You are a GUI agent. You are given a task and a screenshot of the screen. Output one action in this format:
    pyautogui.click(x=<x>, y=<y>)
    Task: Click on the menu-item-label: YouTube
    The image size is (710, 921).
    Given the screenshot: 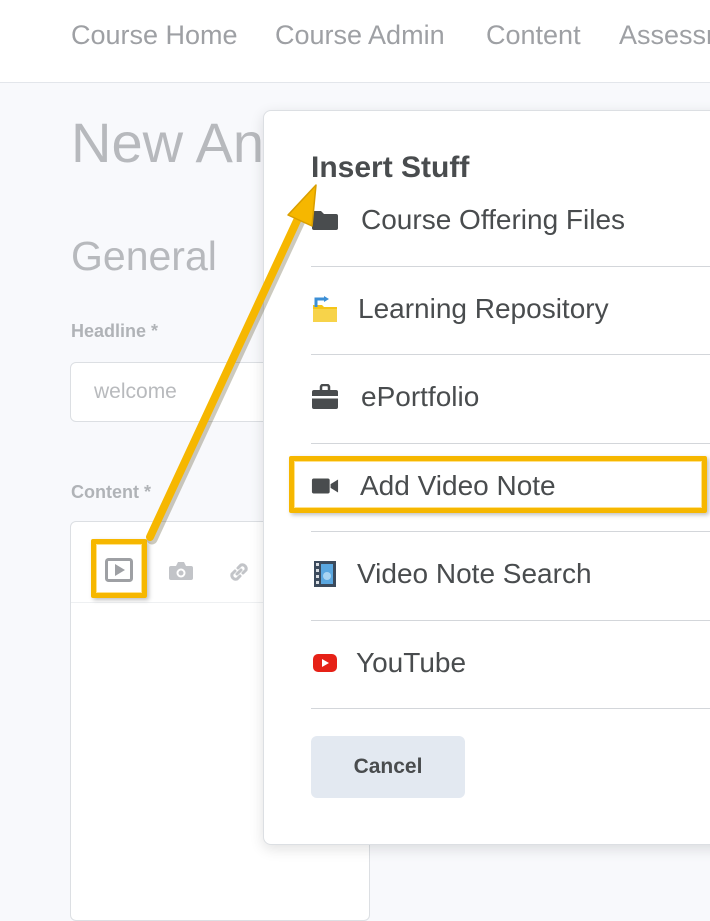 What is the action you would take?
    pyautogui.click(x=411, y=662)
    